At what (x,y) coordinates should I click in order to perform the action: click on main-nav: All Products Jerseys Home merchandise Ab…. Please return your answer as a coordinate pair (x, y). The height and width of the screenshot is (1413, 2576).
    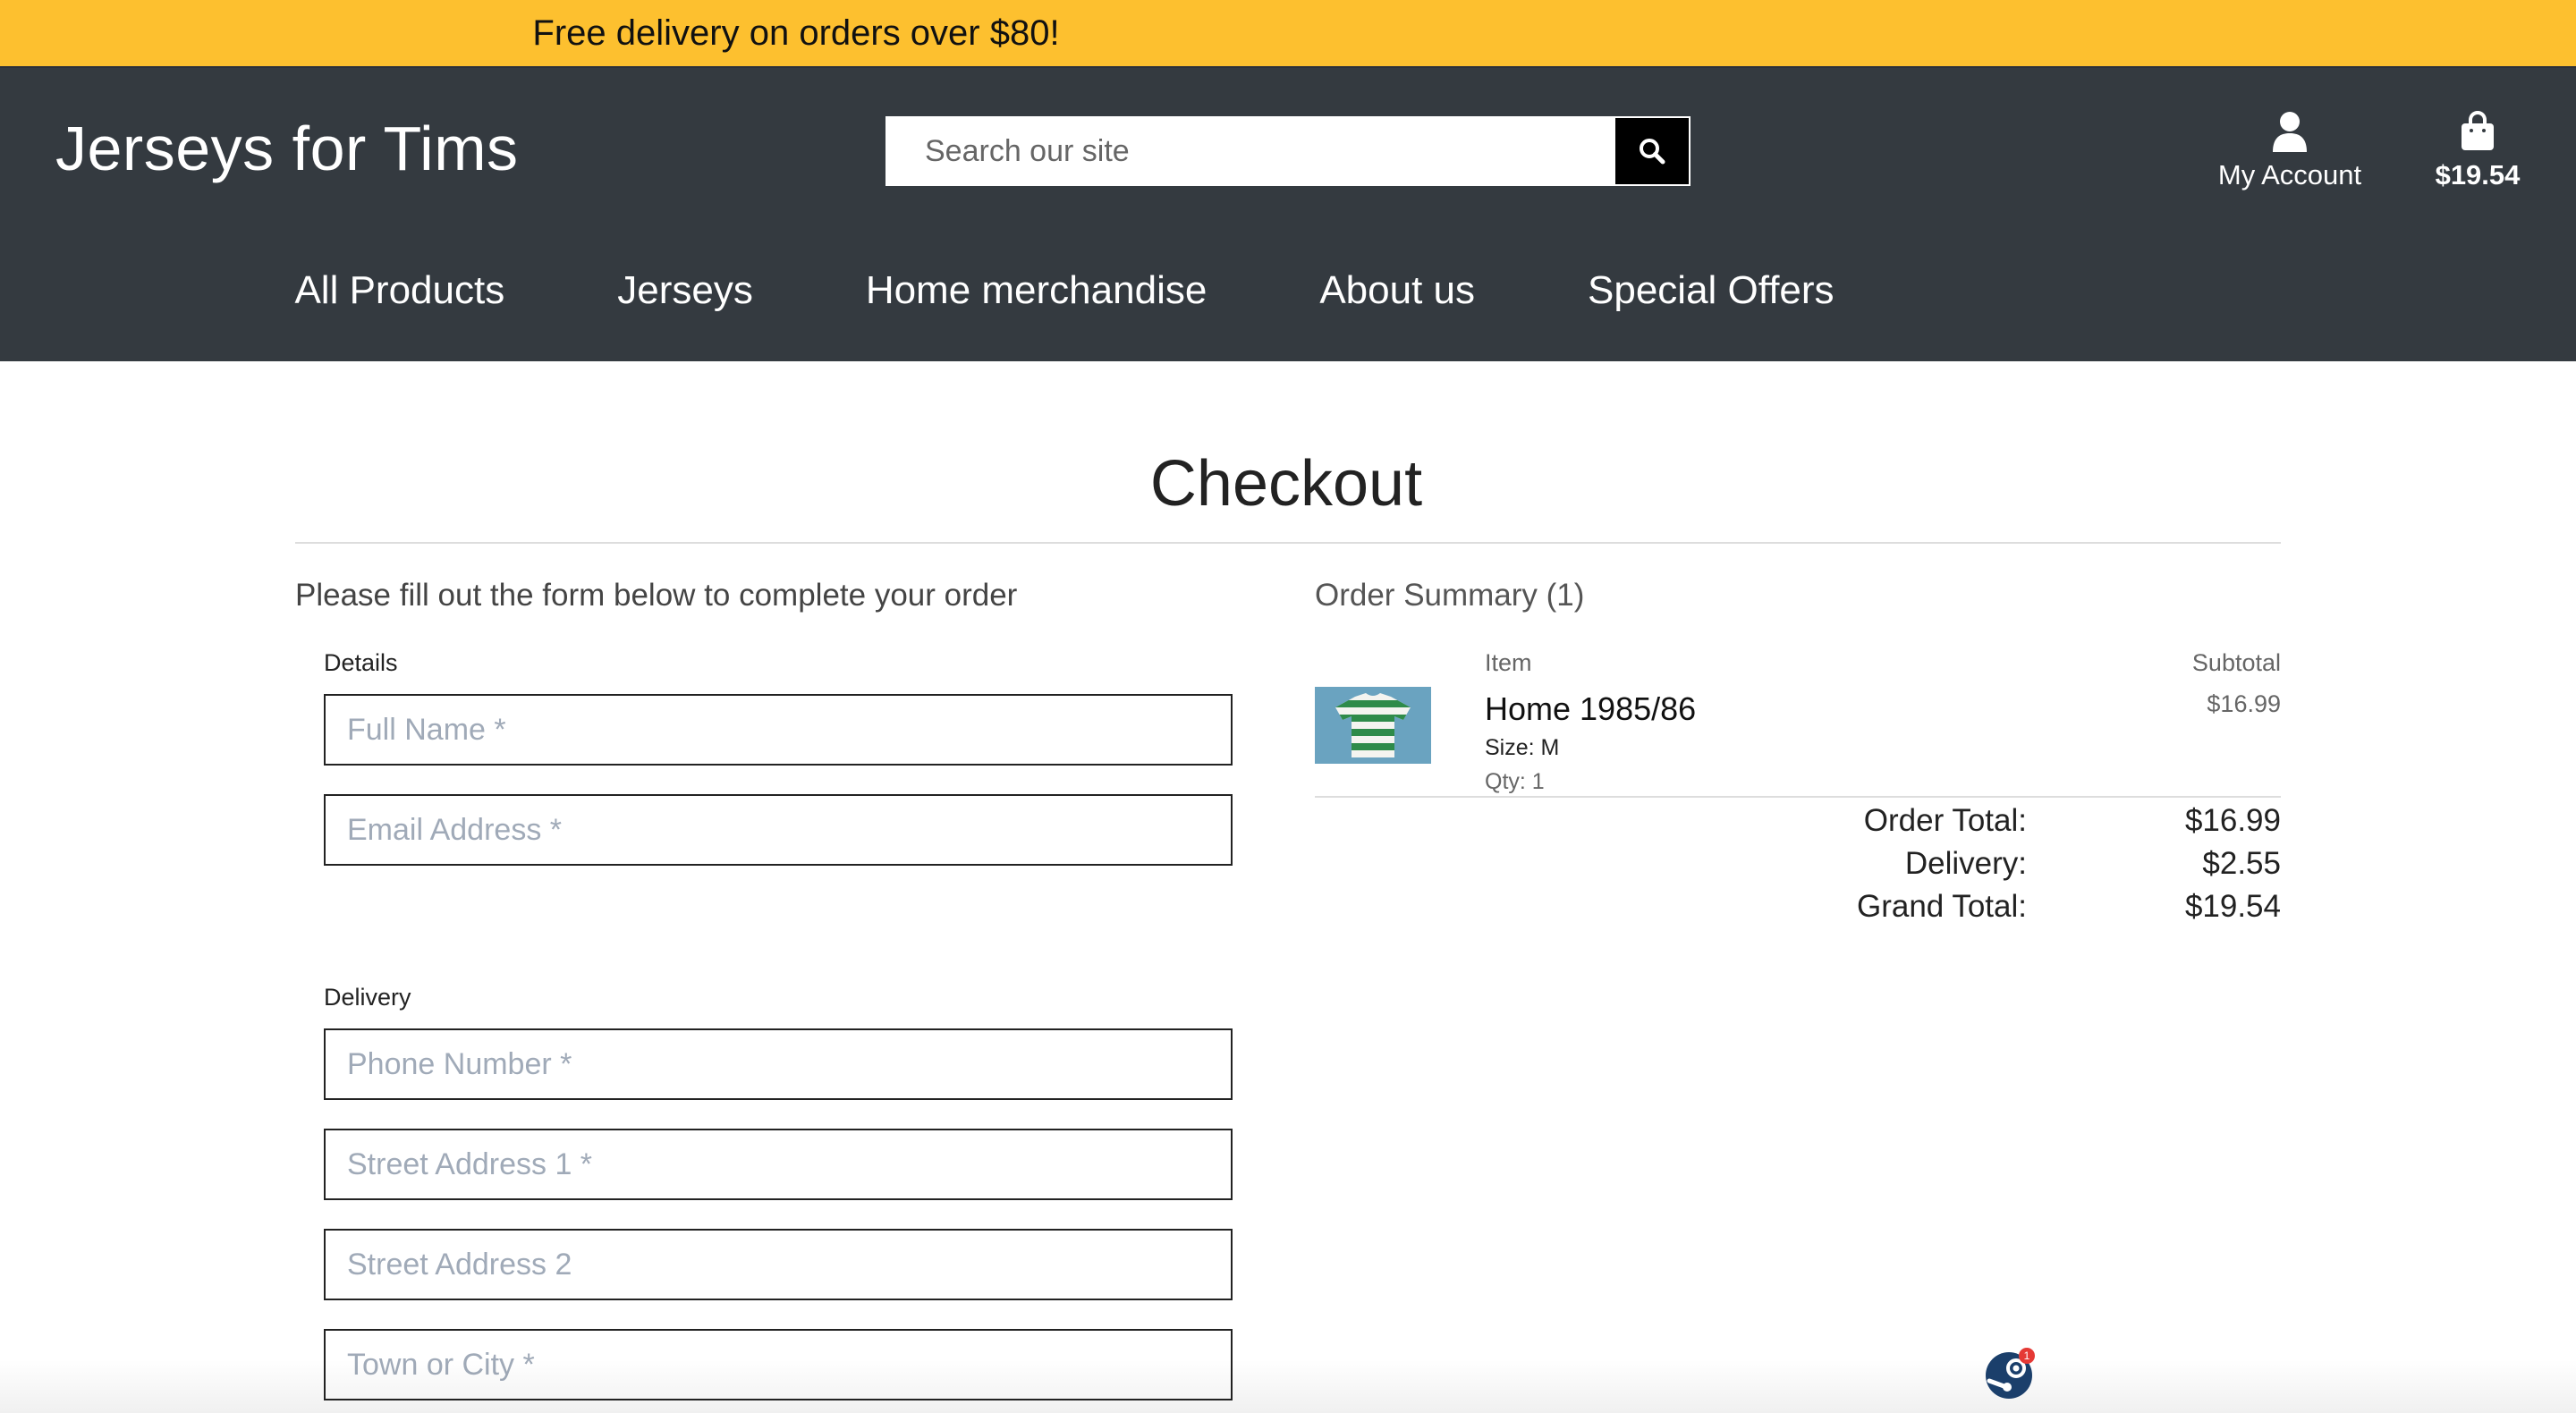
    Looking at the image, I should click on (1288, 290).